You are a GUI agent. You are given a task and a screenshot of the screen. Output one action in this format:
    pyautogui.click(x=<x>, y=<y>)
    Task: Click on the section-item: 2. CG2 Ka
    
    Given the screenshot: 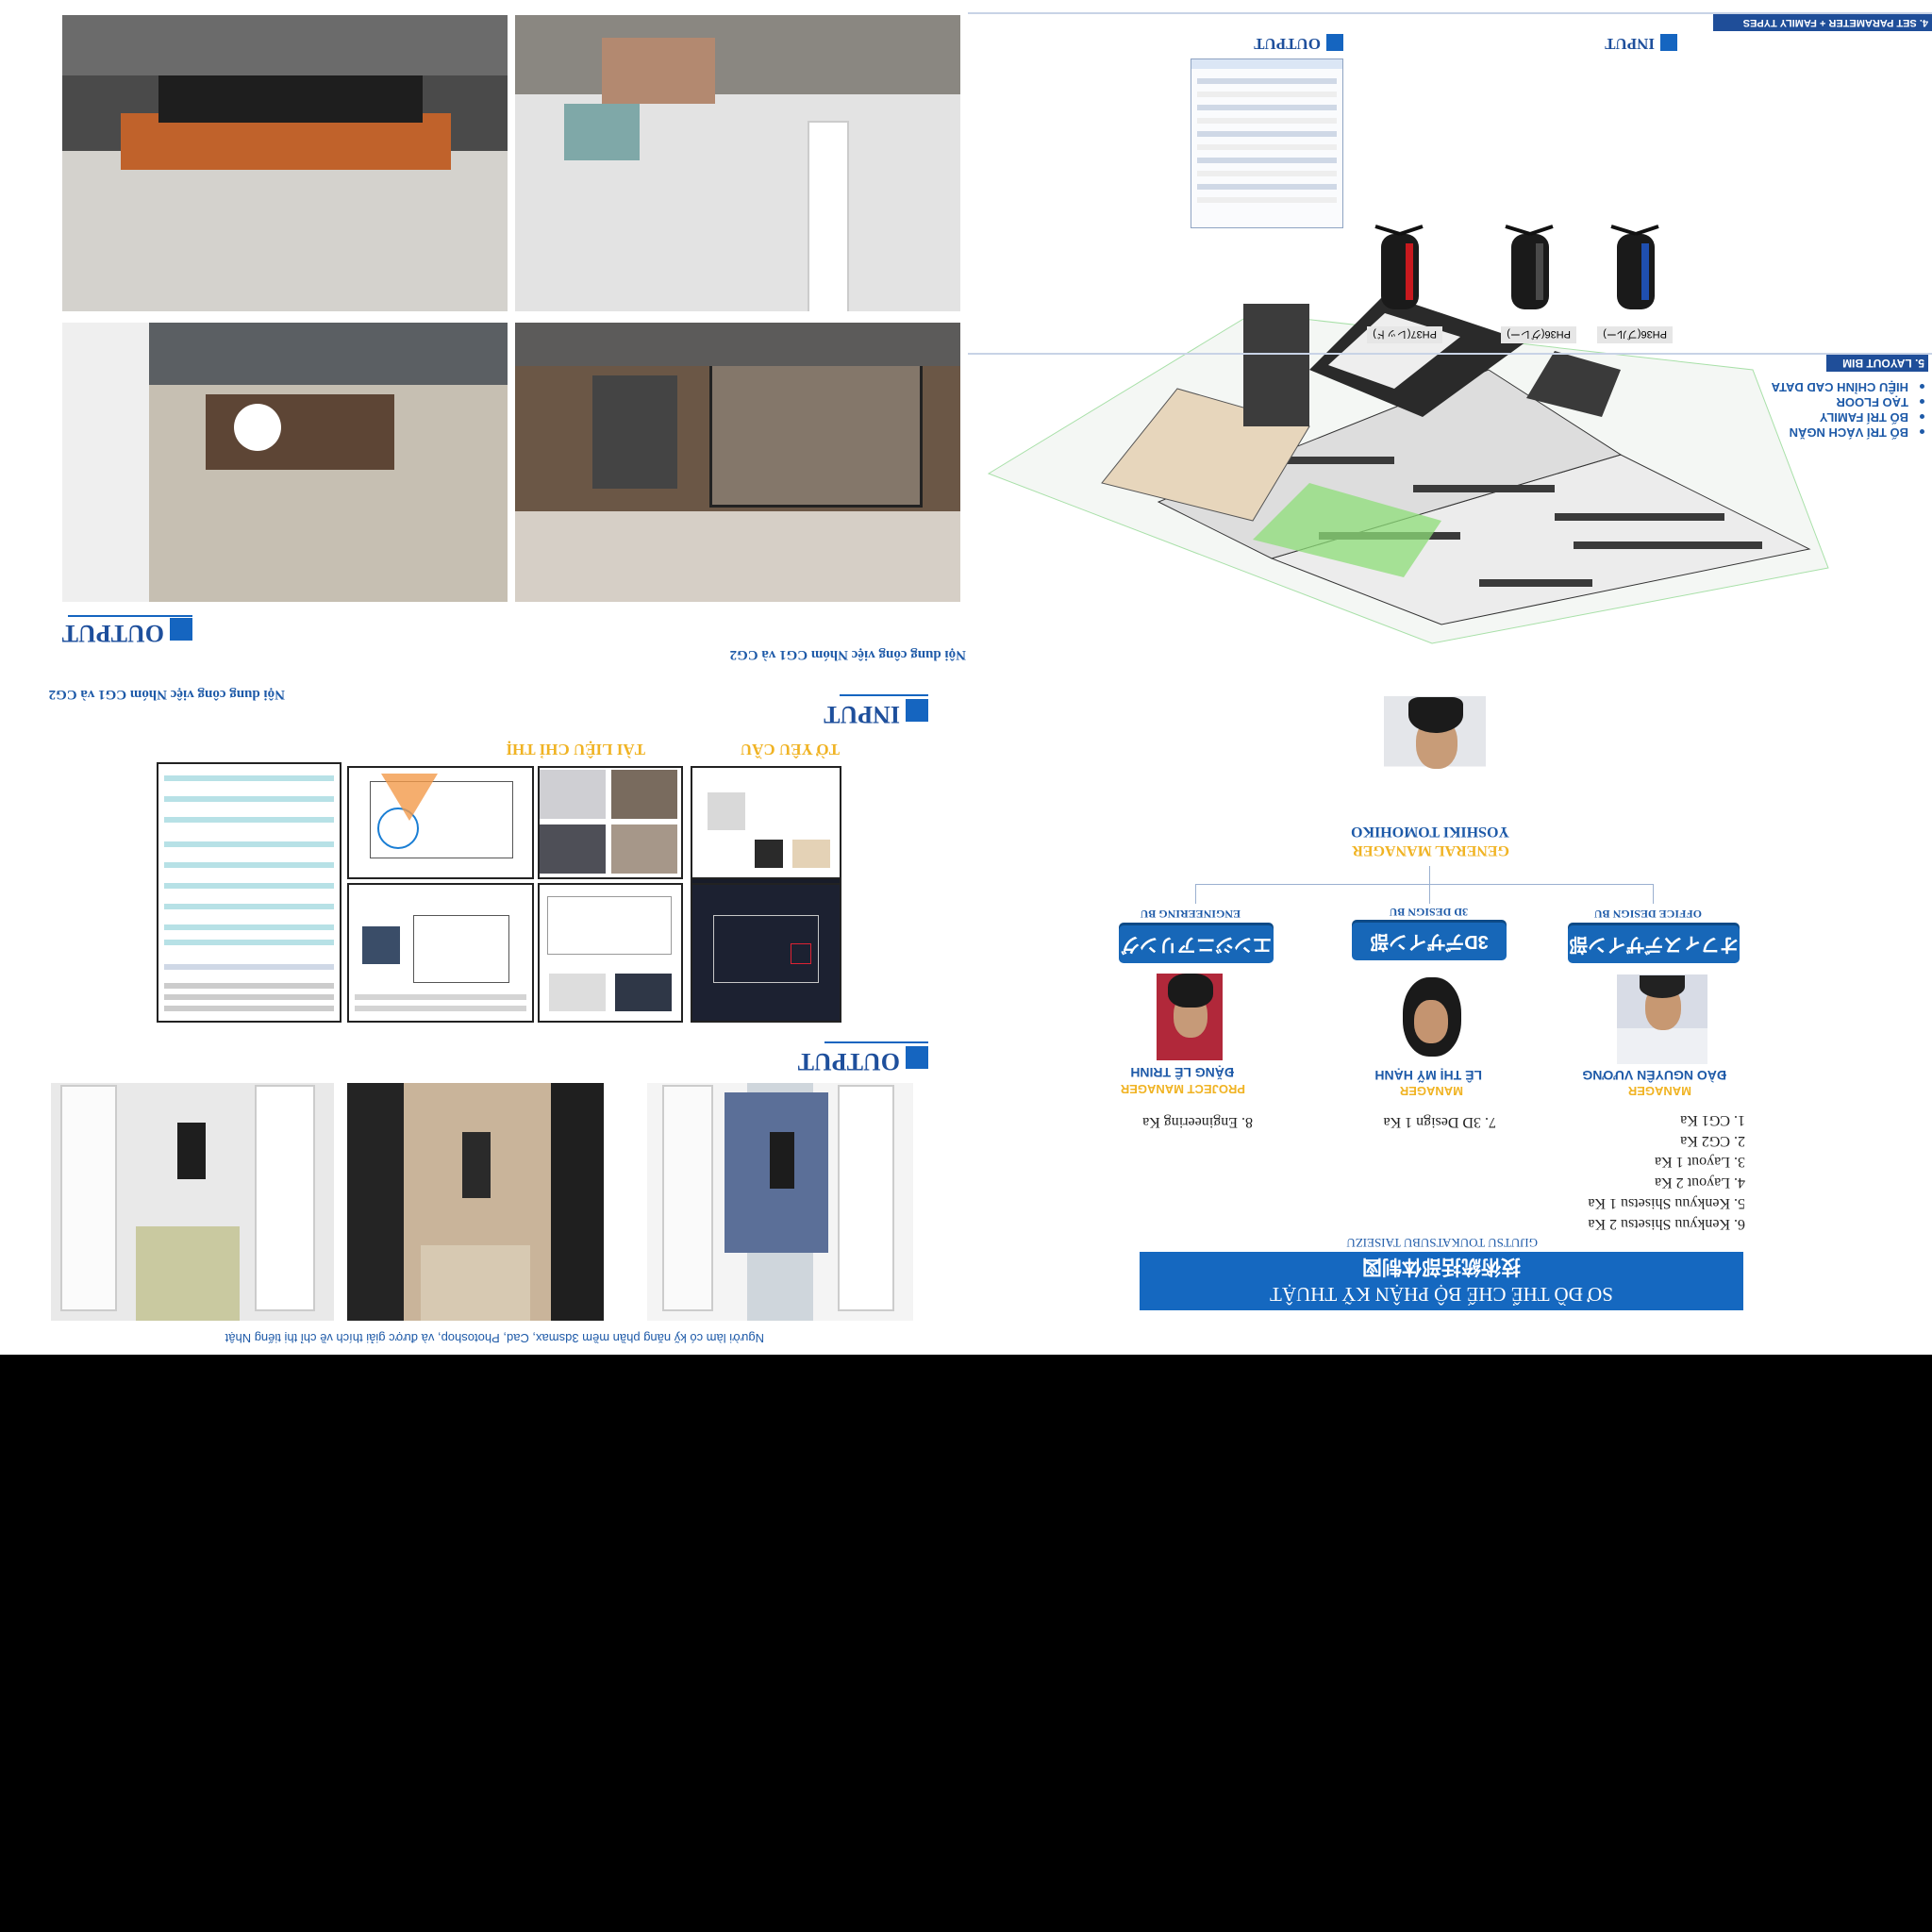 What is the action you would take?
    pyautogui.click(x=1713, y=1141)
    